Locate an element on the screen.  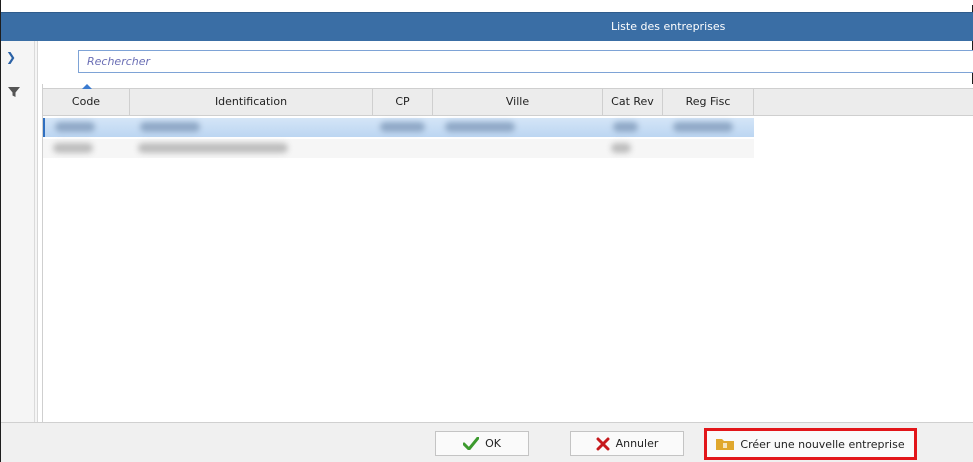
create-company-button: Créer une nouvelle entreprise is located at coordinates (810, 444).